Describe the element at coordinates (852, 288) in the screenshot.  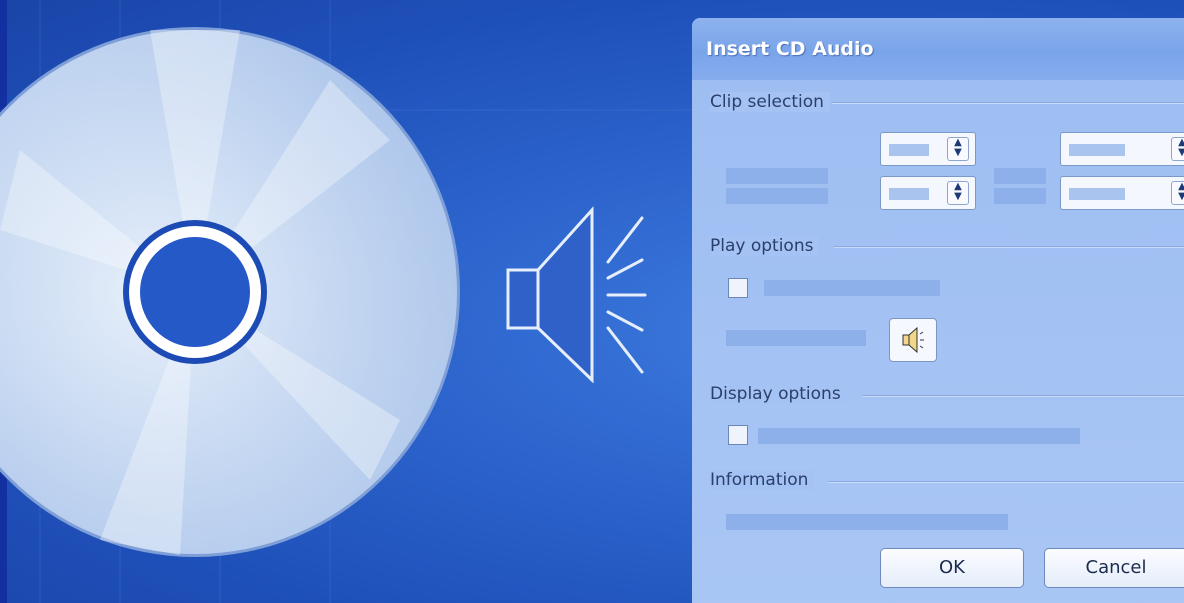
I see `play-option-text` at that location.